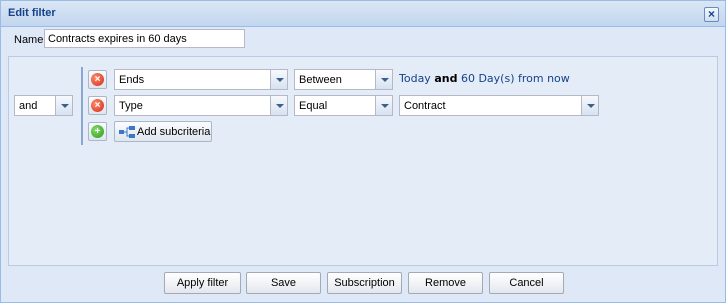 This screenshot has height=303, width=726. I want to click on criterion-operator-value: Equal, so click(313, 106).